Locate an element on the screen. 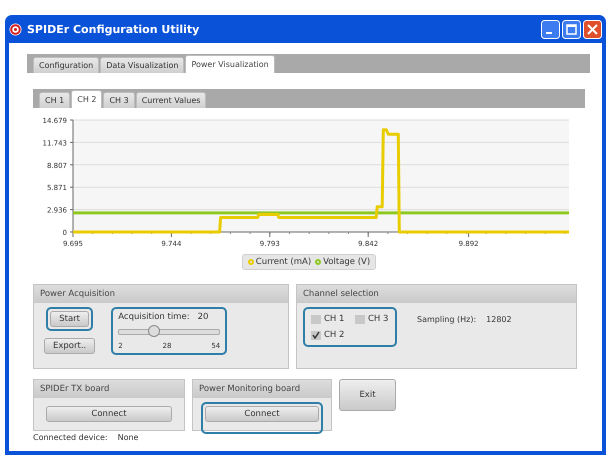 The height and width of the screenshot is (467, 611). field-value: 20 is located at coordinates (203, 317).